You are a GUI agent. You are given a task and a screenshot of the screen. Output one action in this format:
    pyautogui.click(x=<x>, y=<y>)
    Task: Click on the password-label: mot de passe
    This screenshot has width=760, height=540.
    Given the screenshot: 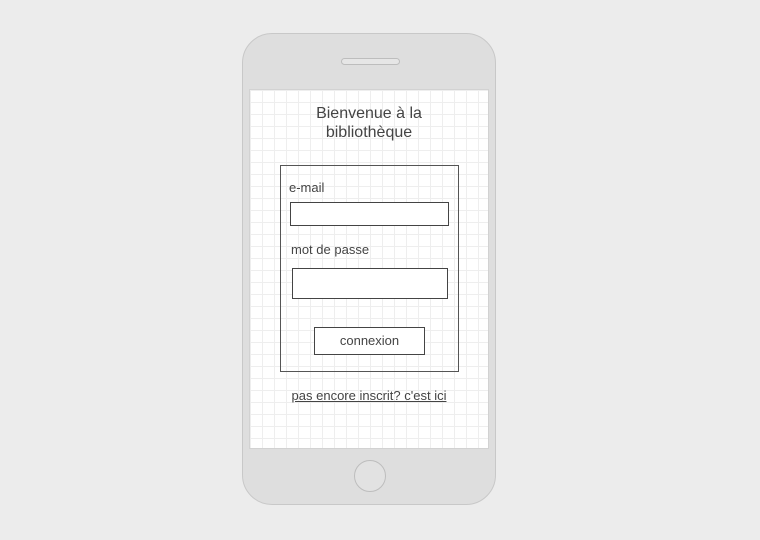 What is the action you would take?
    pyautogui.click(x=330, y=249)
    